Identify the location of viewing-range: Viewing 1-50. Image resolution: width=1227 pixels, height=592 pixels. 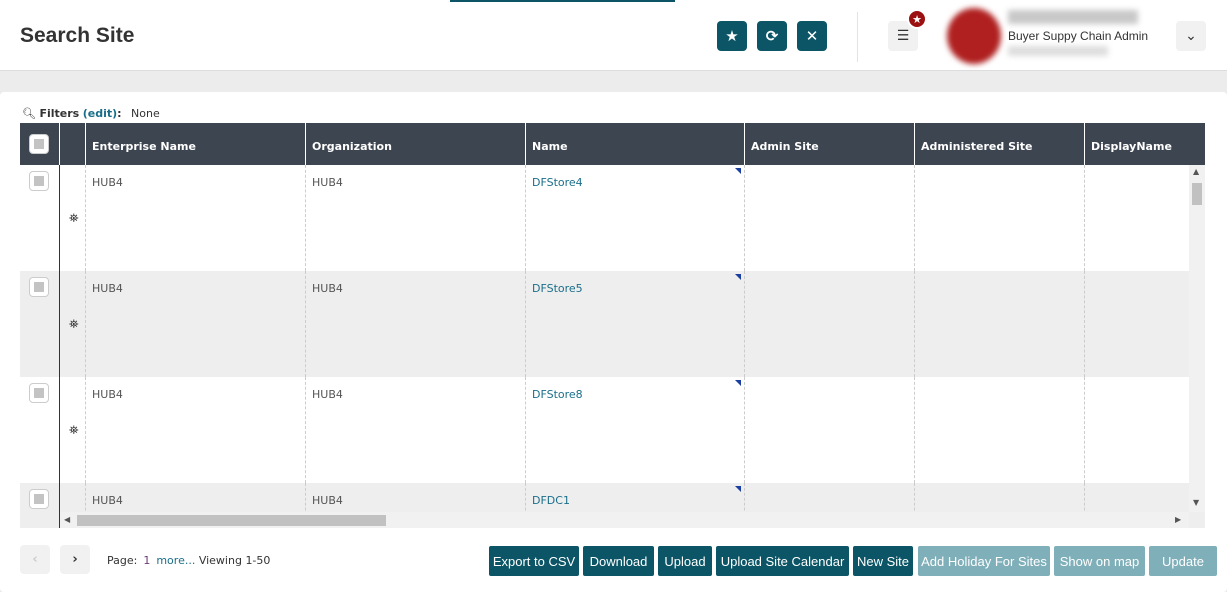
(234, 560).